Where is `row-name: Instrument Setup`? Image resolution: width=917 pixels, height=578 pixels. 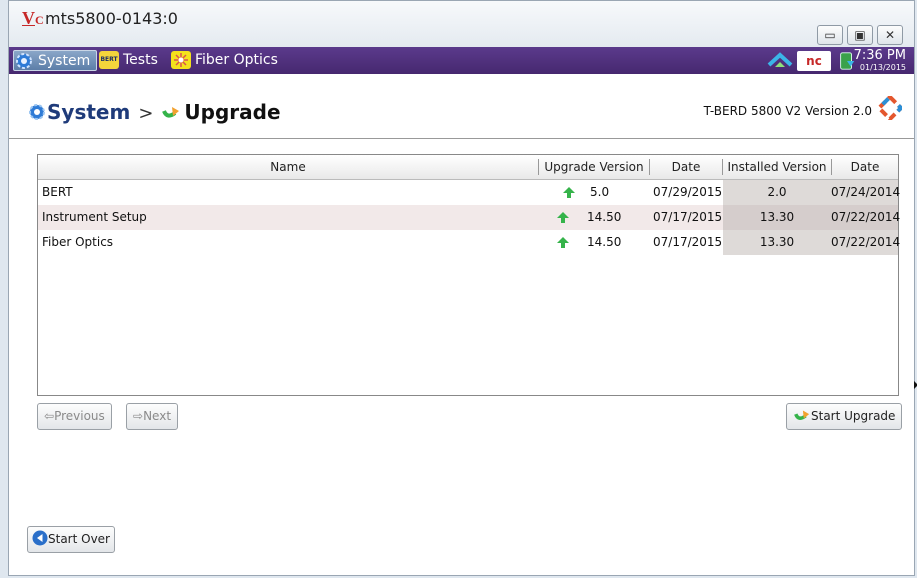
row-name: Instrument Setup is located at coordinates (94, 217).